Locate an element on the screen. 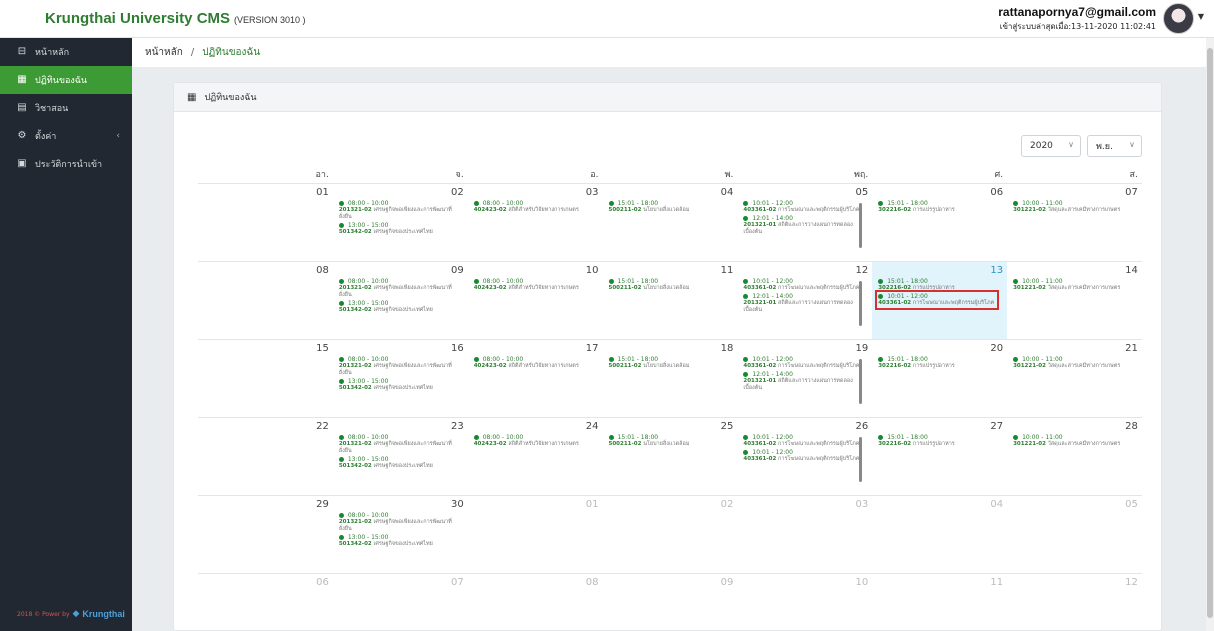  calendar-day: 10 is located at coordinates (804, 602).